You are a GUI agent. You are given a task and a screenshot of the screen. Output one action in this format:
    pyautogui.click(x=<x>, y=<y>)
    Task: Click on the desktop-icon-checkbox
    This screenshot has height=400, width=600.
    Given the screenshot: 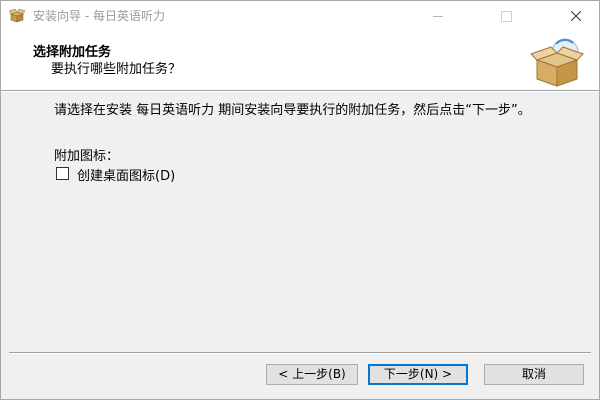 What is the action you would take?
    pyautogui.click(x=62, y=173)
    